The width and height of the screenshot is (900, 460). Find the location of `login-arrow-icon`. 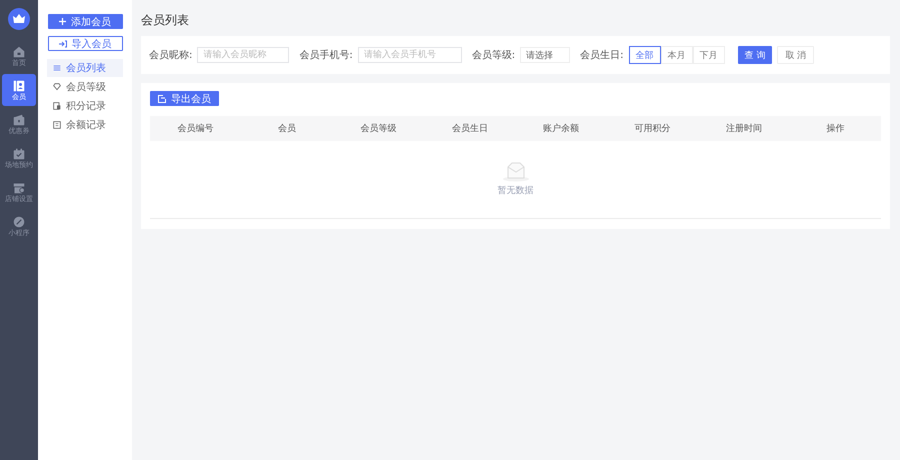

login-arrow-icon is located at coordinates (62, 44).